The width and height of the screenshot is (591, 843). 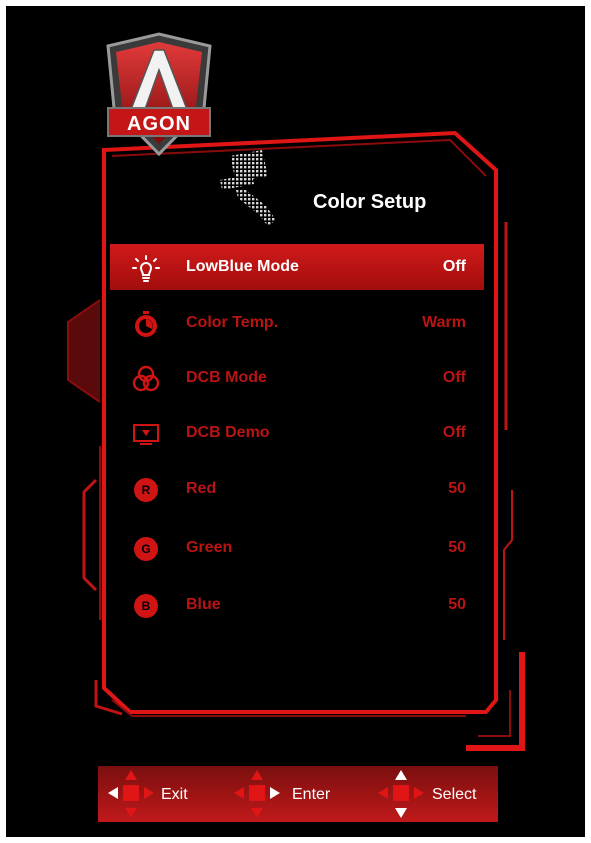 I want to click on menu-item-label: LowBlue Mode, so click(x=242, y=266).